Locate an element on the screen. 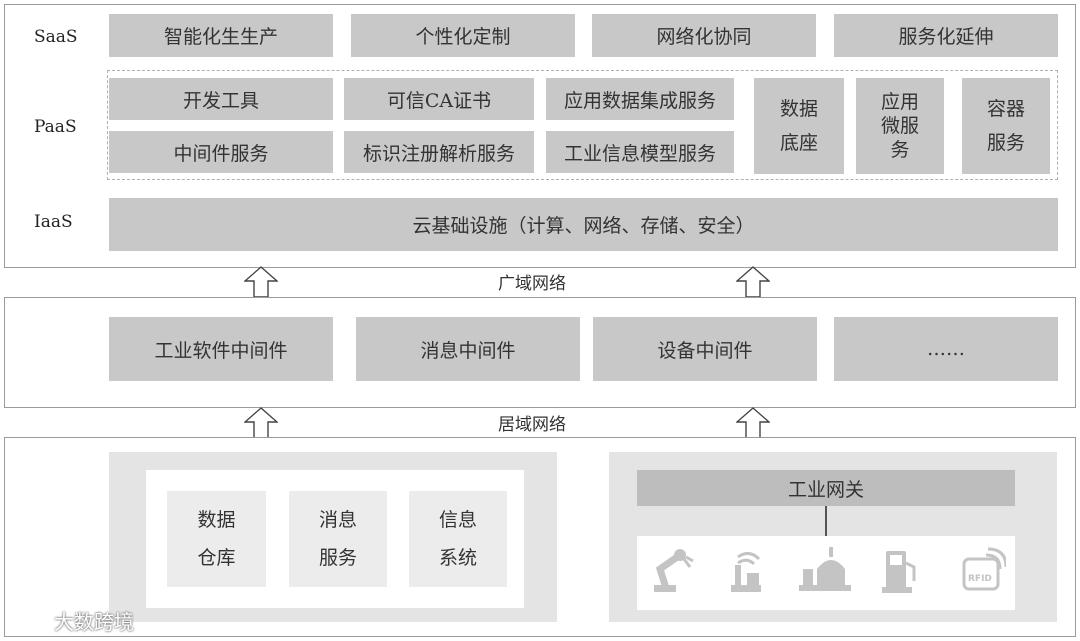 This screenshot has width=1080, height=641. mw-message: 消息中间件 is located at coordinates (468, 349).